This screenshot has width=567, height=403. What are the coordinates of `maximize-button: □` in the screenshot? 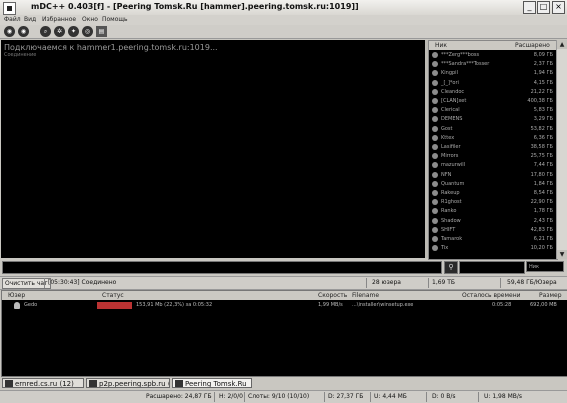 It's located at (543, 7).